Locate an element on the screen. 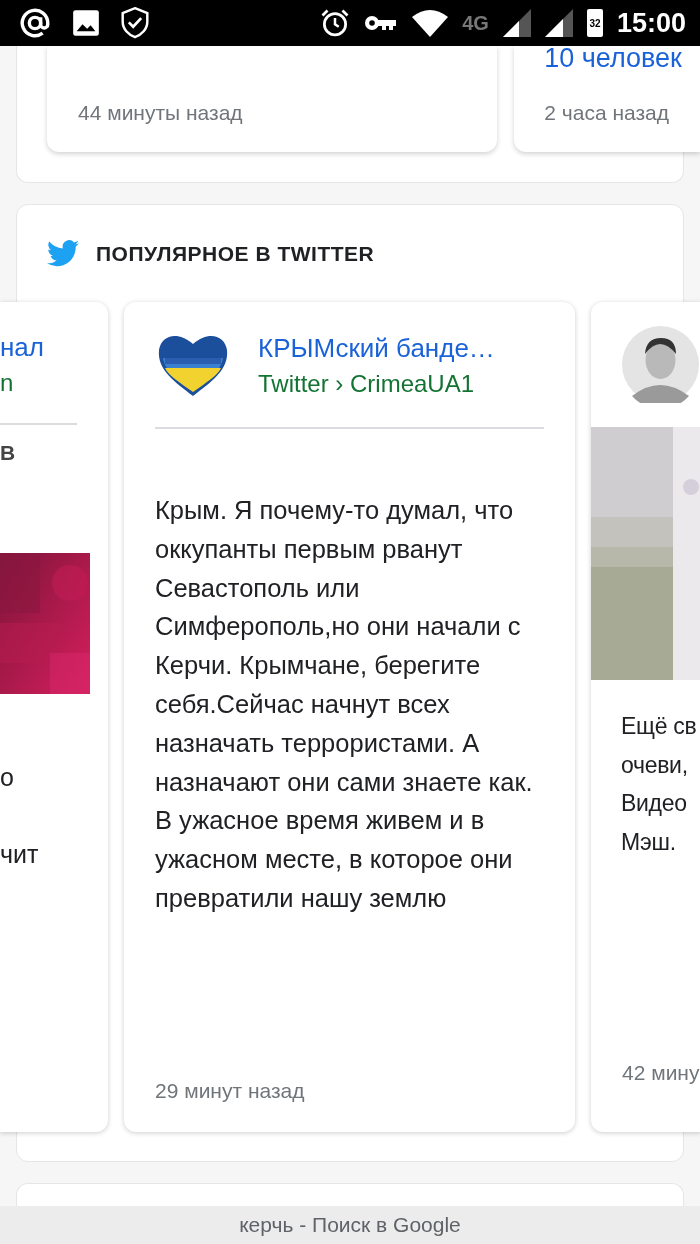 Image resolution: width=700 pixels, height=1244 pixels. result-title: 10 человек is located at coordinates (622, 58).